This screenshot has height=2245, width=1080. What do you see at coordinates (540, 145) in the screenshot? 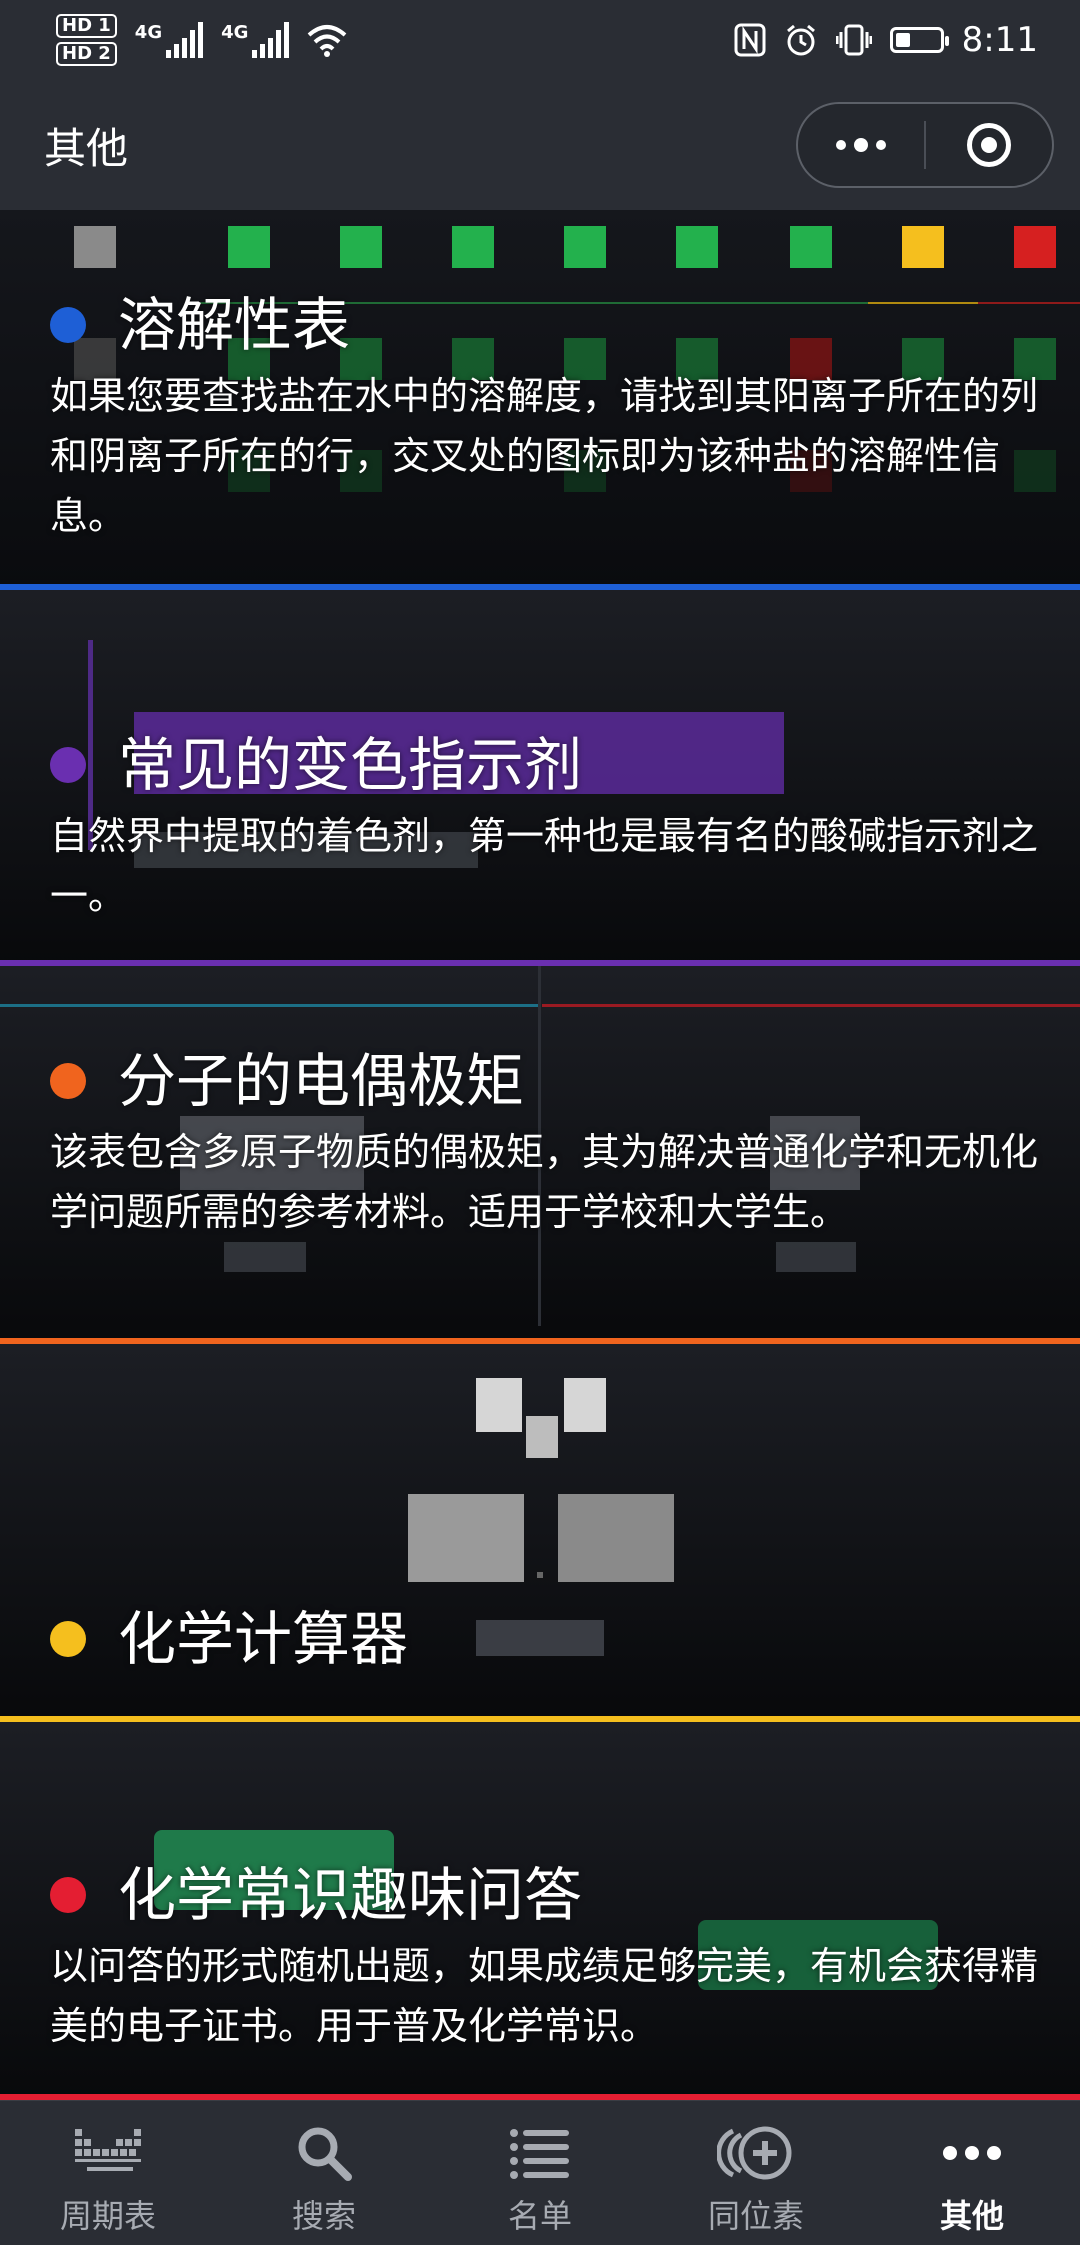
I see `app-header: 其他` at bounding box center [540, 145].